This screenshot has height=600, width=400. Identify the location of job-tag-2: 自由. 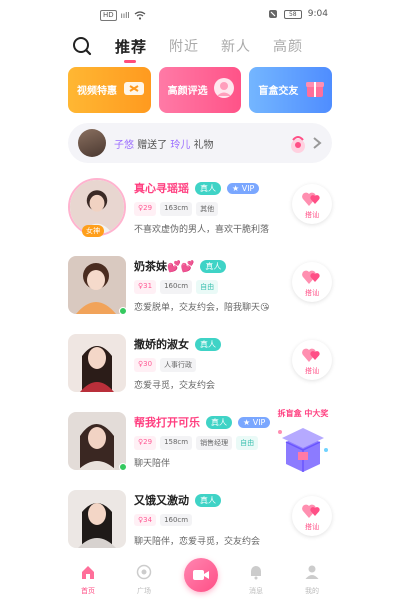
(247, 443).